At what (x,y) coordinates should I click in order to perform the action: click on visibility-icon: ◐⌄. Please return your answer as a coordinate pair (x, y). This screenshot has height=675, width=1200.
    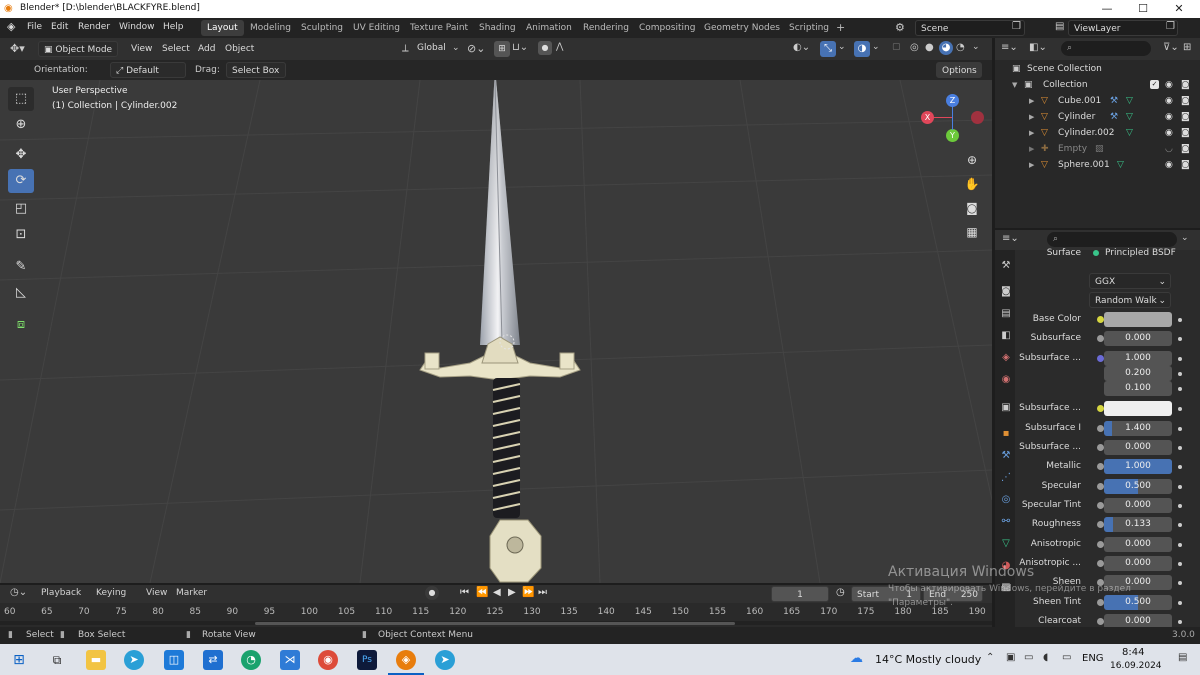
    Looking at the image, I should click on (801, 47).